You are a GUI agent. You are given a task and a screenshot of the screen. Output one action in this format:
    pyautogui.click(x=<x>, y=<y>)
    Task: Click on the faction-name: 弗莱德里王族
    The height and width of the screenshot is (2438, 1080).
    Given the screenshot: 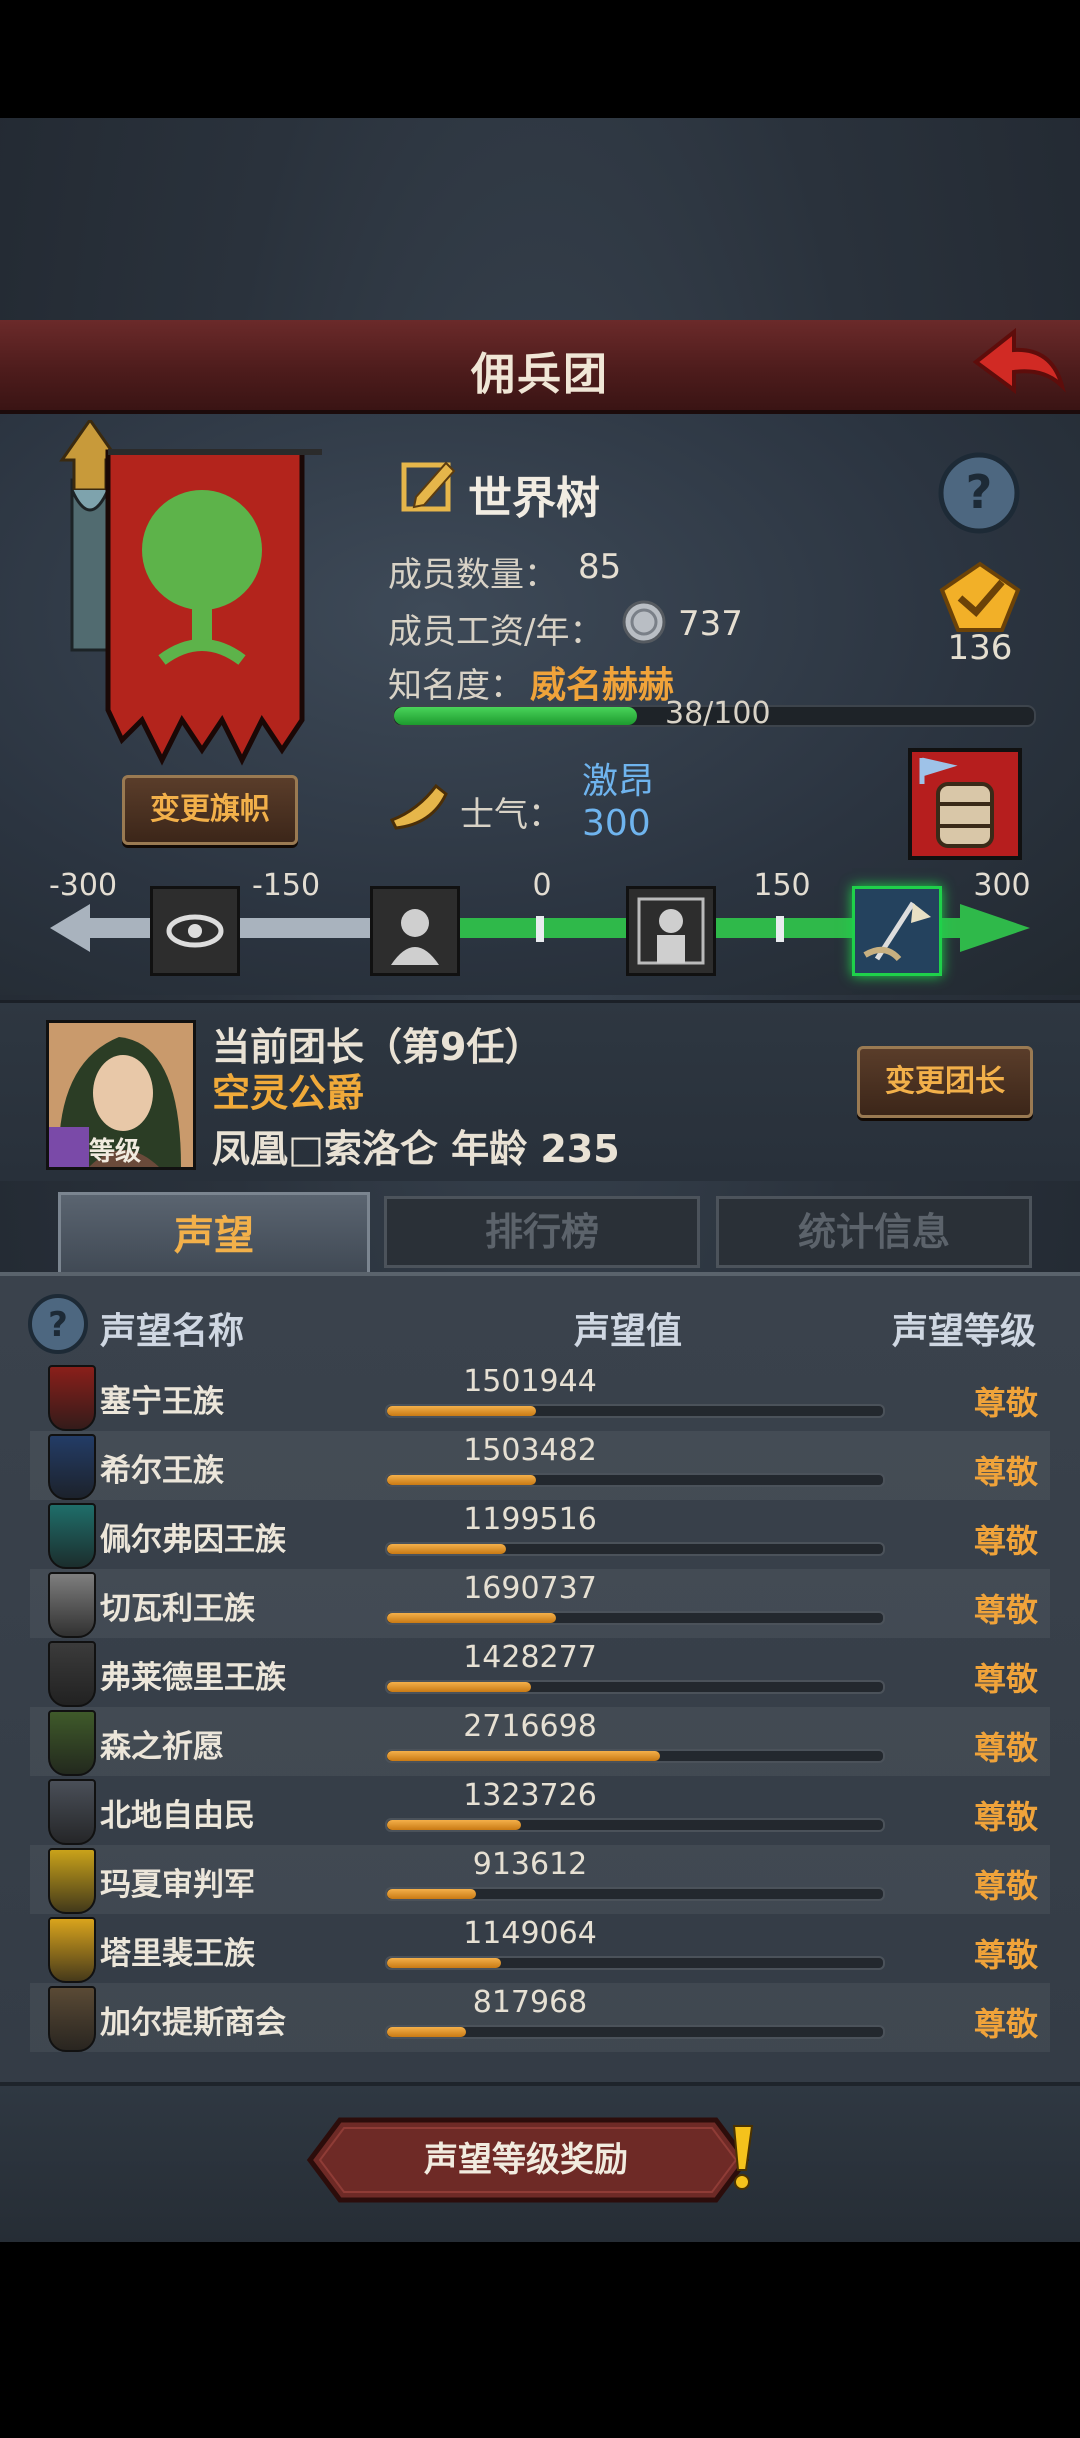 What is the action you would take?
    pyautogui.click(x=193, y=1678)
    